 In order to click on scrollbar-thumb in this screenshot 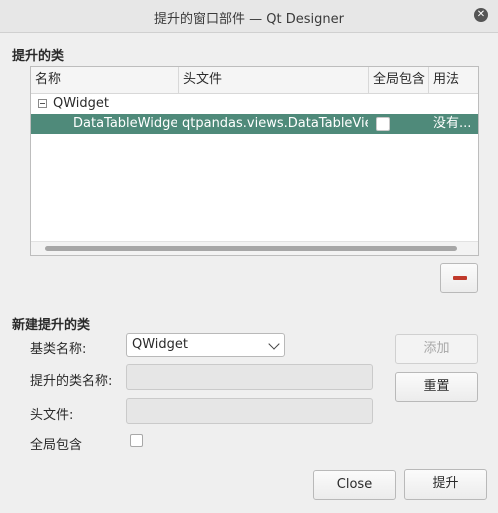, I will do `click(251, 248)`.